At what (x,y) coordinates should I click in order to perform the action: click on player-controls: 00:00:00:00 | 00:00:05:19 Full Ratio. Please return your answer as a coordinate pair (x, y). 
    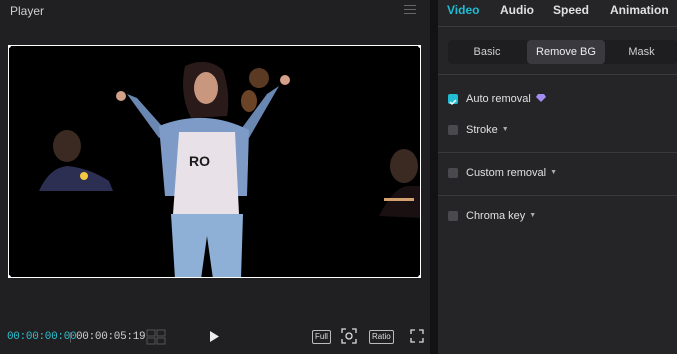
    Looking at the image, I should click on (215, 338).